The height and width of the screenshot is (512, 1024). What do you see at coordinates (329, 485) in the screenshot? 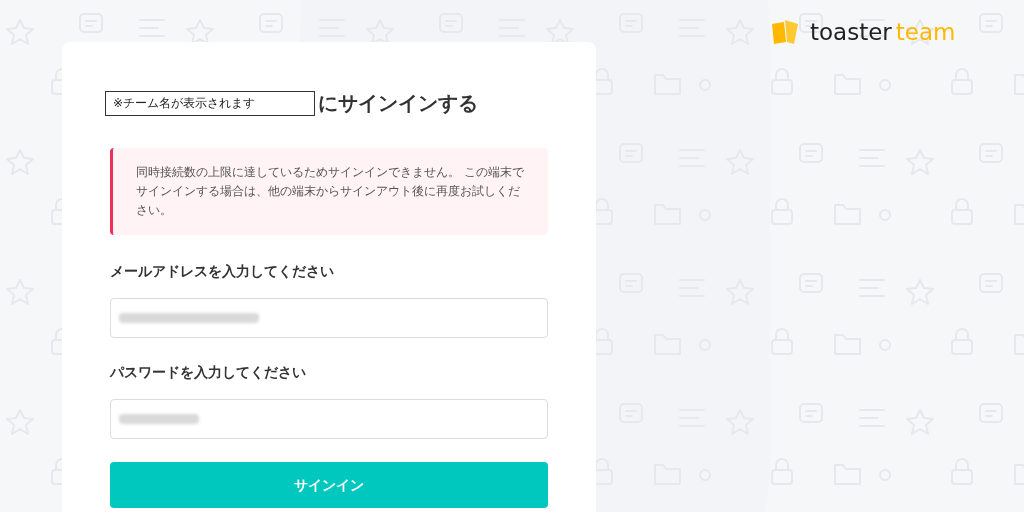
I see `sign-in-button: サインイン` at bounding box center [329, 485].